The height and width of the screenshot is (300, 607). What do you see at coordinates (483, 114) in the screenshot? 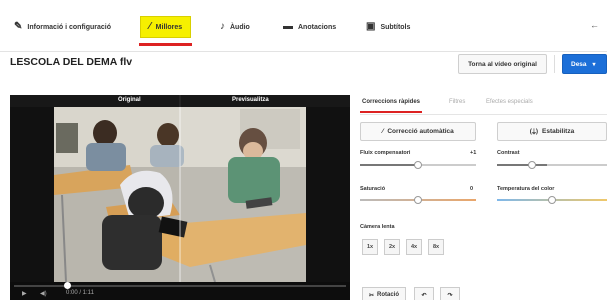
I see `panel-tab-divider` at bounding box center [483, 114].